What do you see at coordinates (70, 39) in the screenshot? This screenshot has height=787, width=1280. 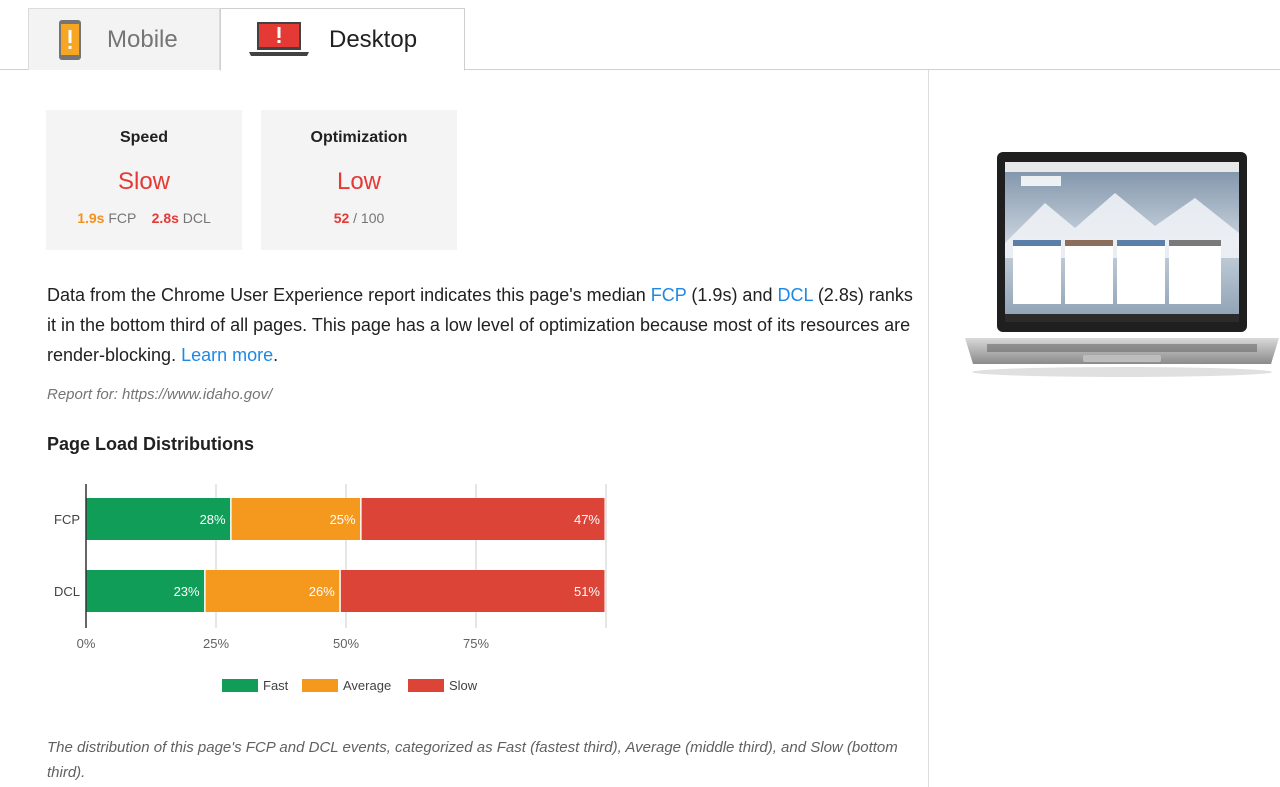 I see `mobile-warning-icon` at bounding box center [70, 39].